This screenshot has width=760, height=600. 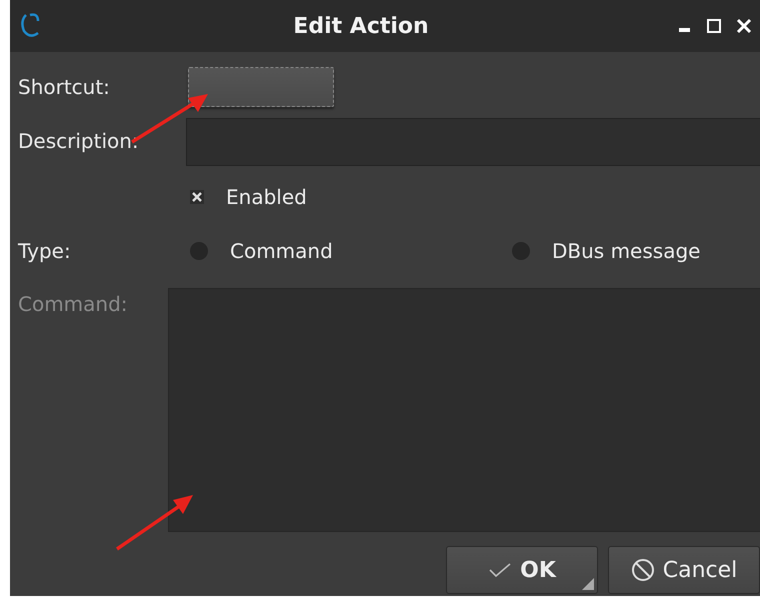 I want to click on window-title: Edit Action, so click(x=361, y=26).